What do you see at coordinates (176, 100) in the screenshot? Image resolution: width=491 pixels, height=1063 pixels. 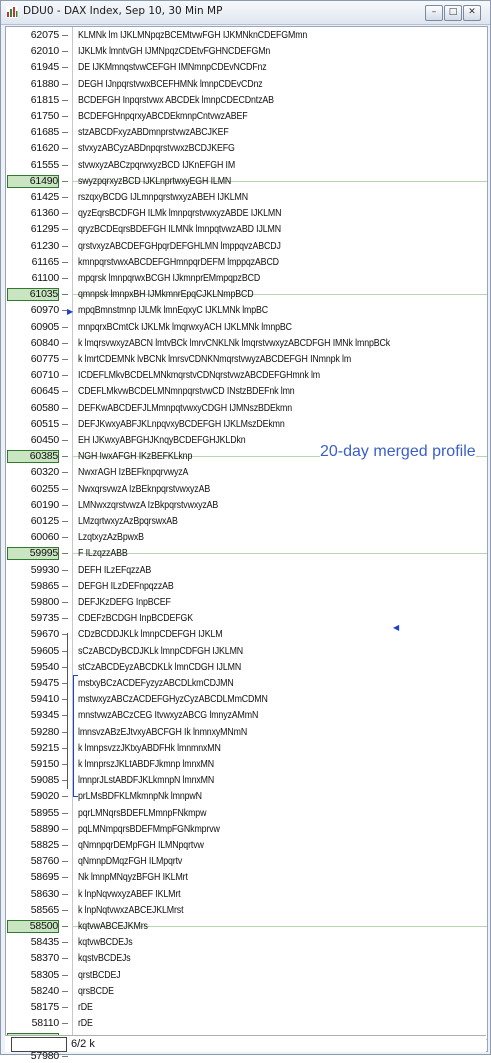 I see `tpo-row: BCDEFGH Inpqrstvwx ABCDEk lmnpCDECDntzAB` at bounding box center [176, 100].